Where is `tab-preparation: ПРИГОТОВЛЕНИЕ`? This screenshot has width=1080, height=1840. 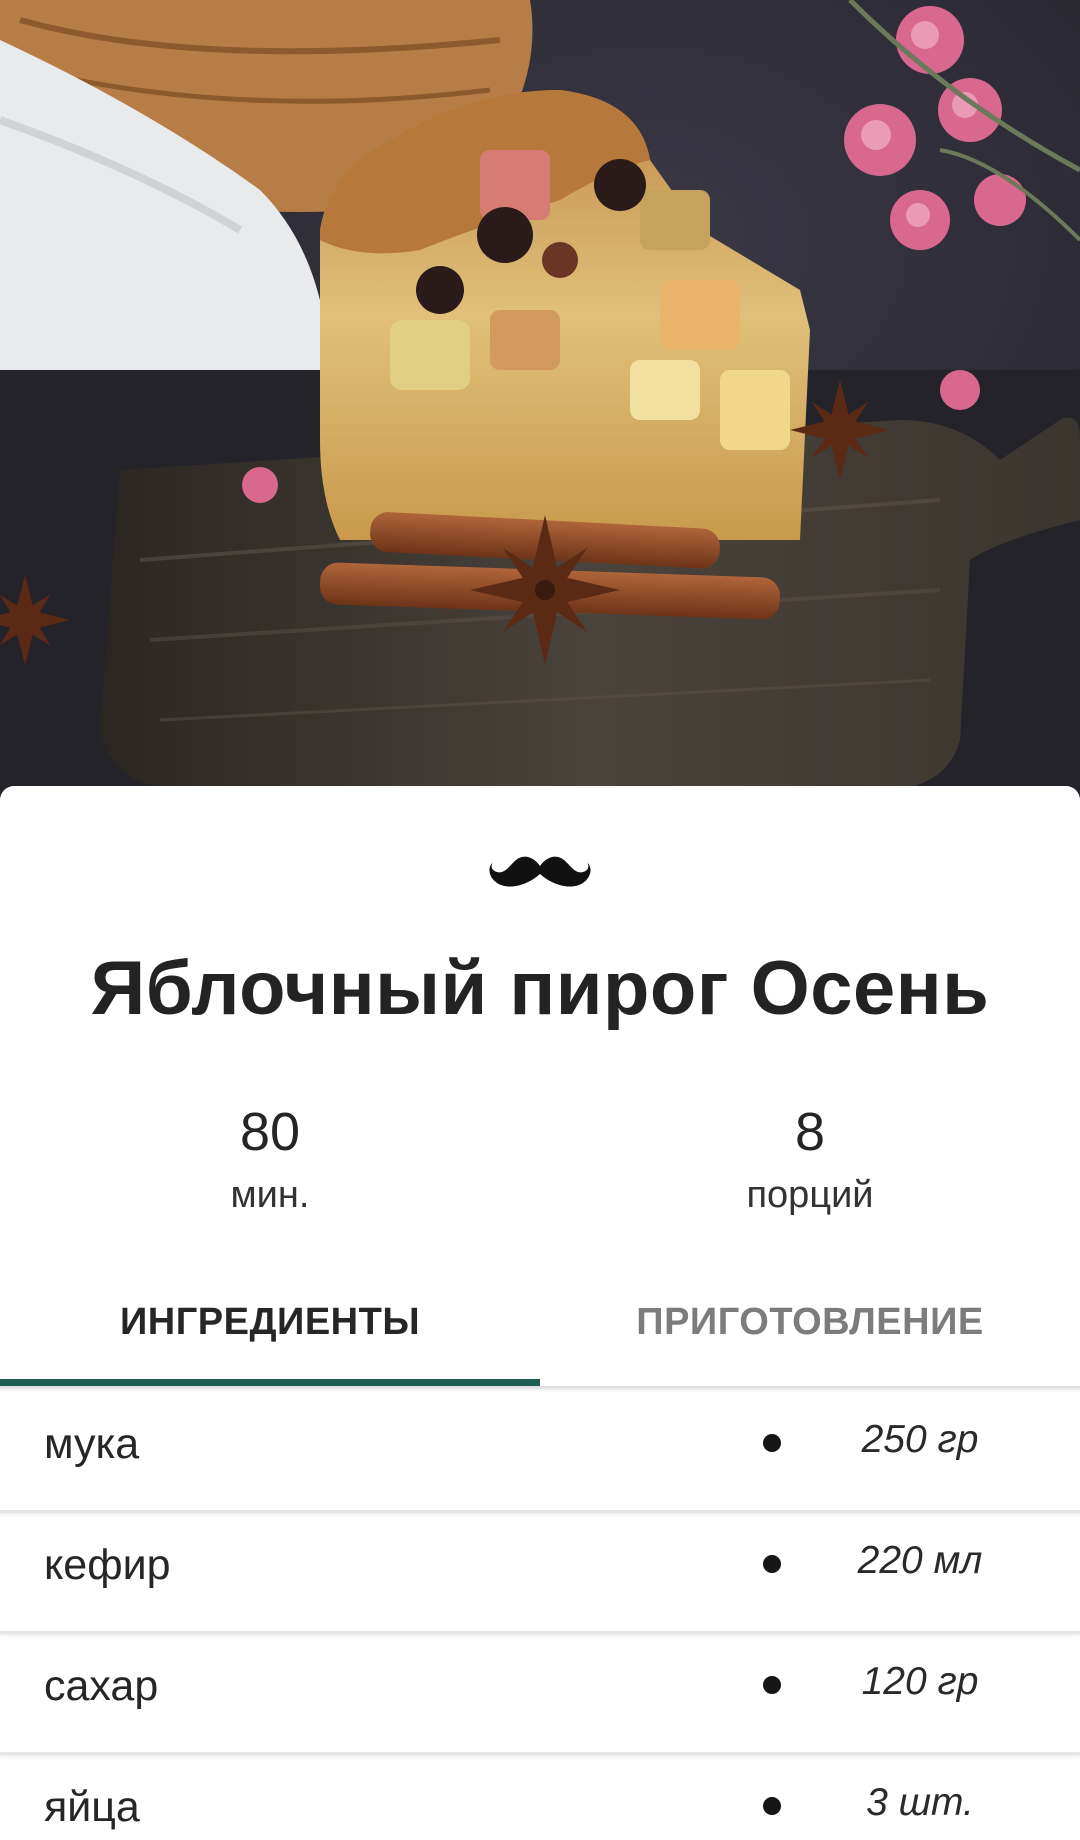
tab-preparation: ПРИГОТОВЛЕНИЕ is located at coordinates (810, 1329).